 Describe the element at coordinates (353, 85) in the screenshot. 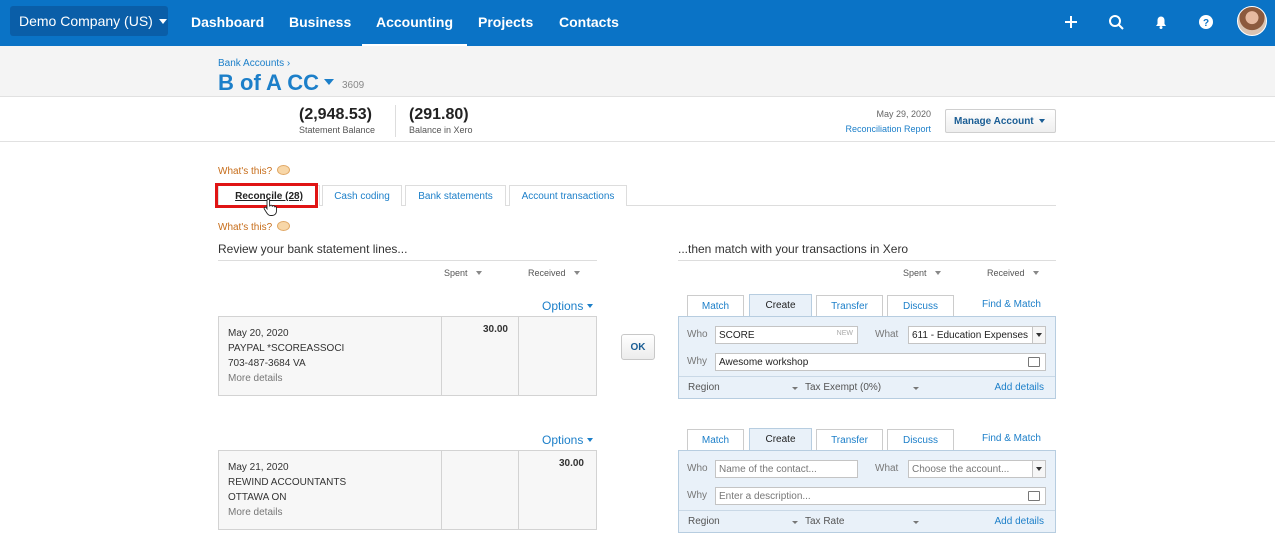

I see `account-number: 3609` at that location.